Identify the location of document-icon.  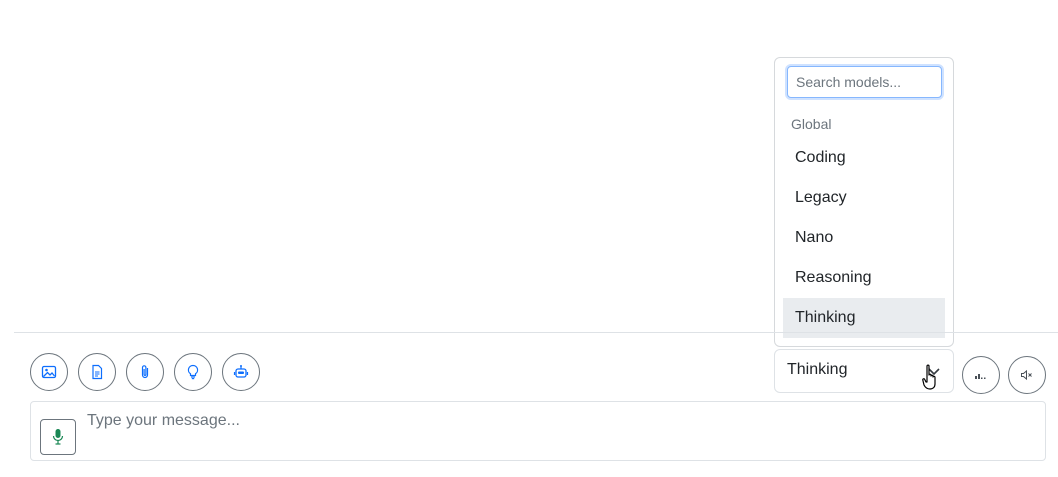
(97, 372).